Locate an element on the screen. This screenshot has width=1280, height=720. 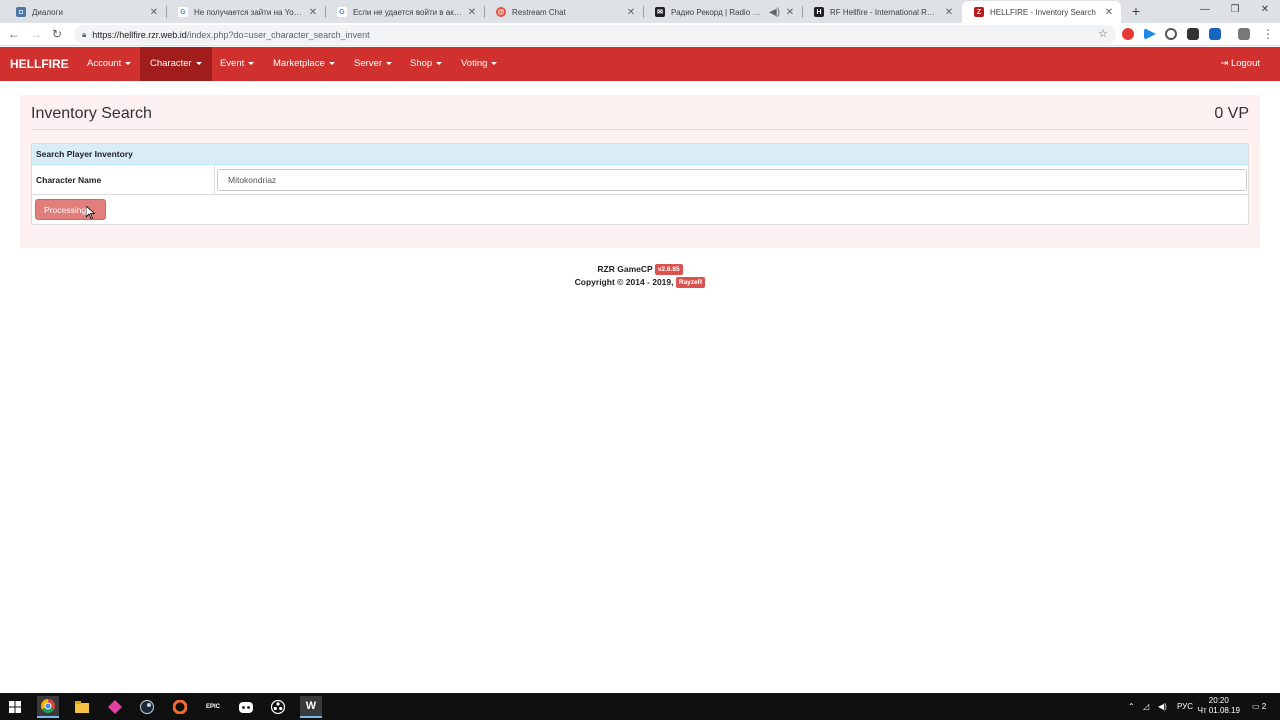
form-header: Search Player Inventory is located at coordinates (640, 154).